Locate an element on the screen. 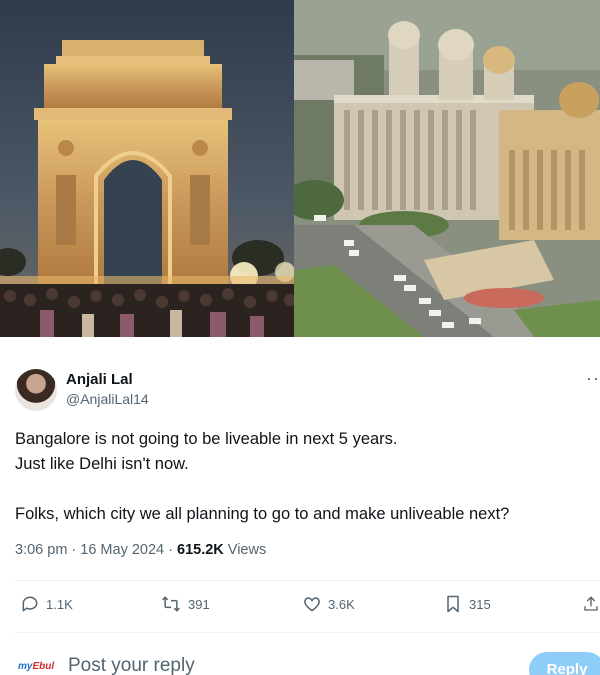 The height and width of the screenshot is (675, 600). bookmark-icon is located at coordinates (453, 604).